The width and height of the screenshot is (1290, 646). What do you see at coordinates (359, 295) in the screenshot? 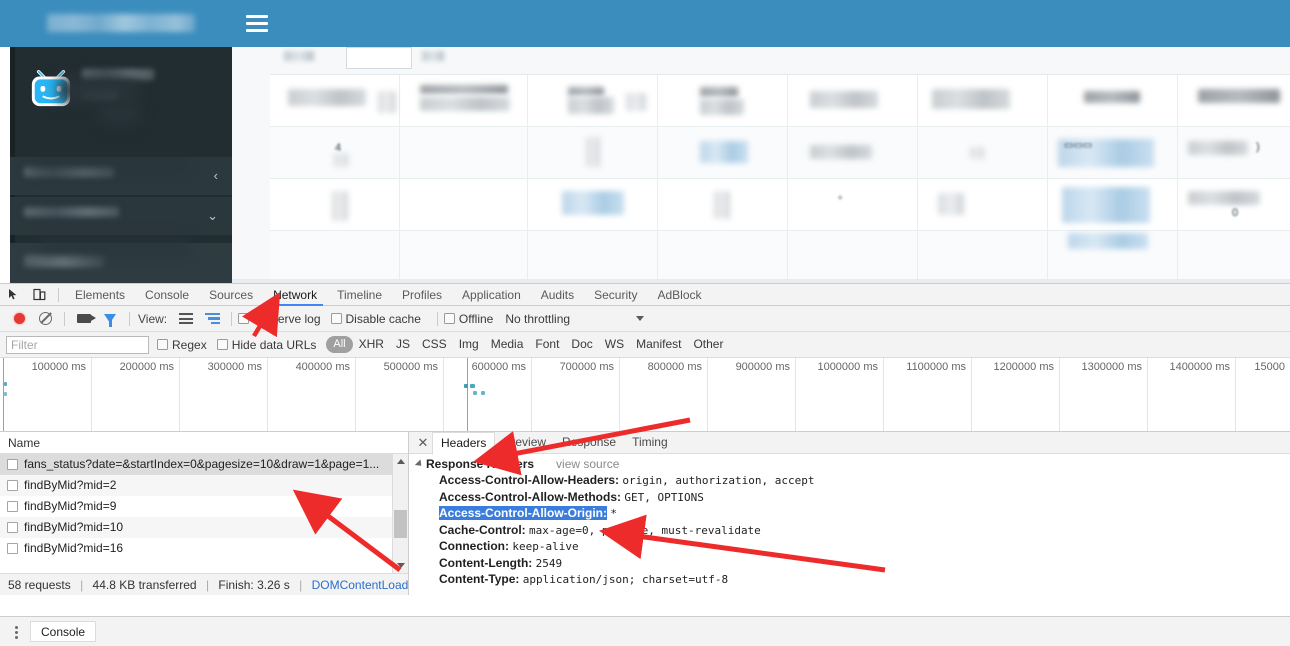
I see `tab-timeline: Timeline` at bounding box center [359, 295].